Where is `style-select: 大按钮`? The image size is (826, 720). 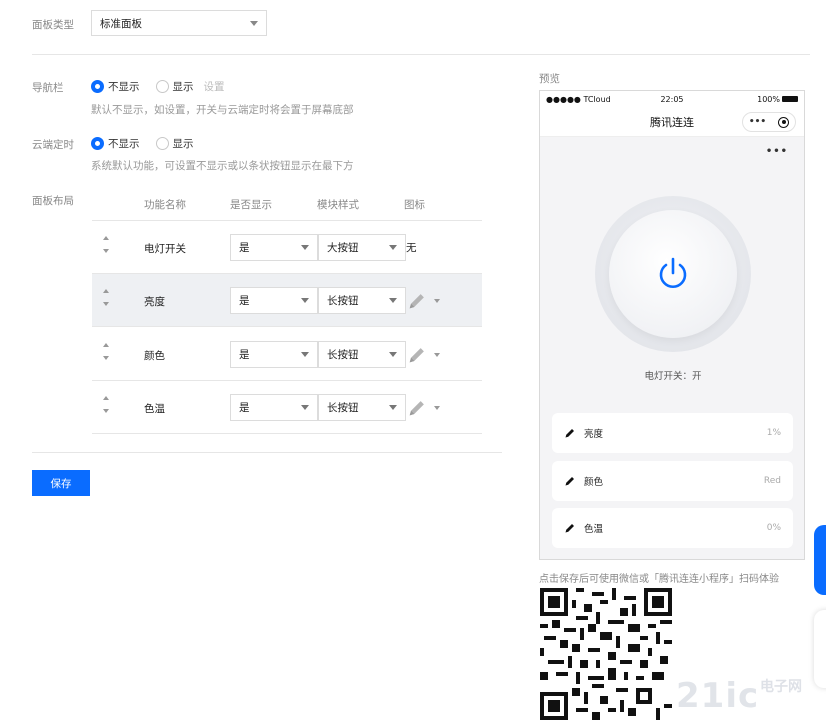 style-select: 大按钮 is located at coordinates (362, 247).